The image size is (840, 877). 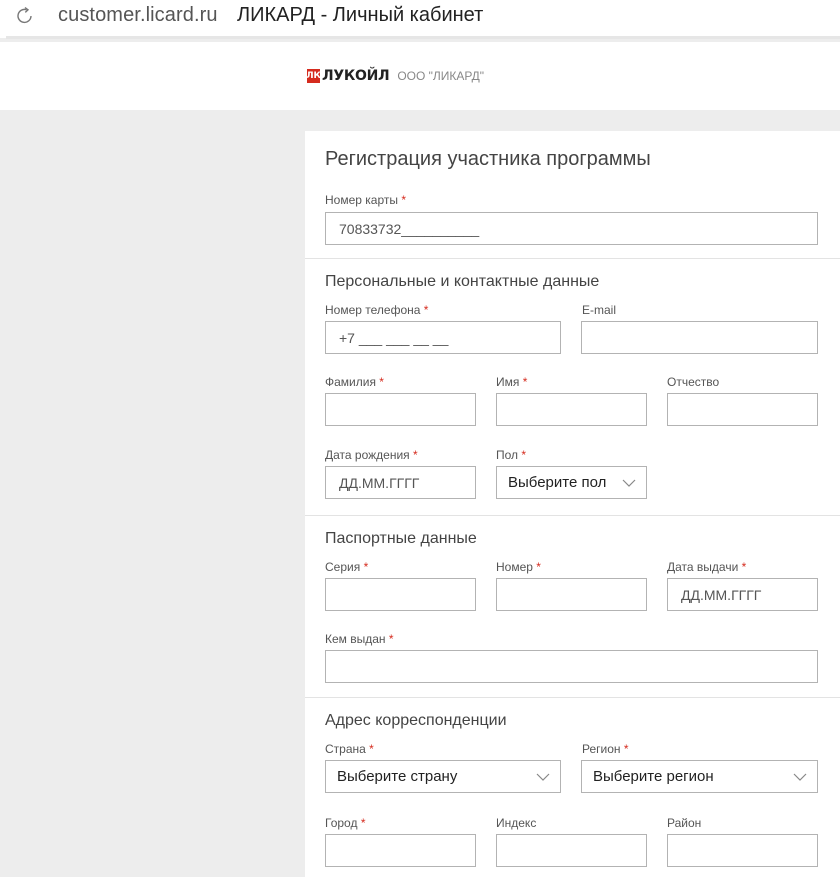 I want to click on company-name: ООО "ЛИКАРД", so click(x=440, y=76).